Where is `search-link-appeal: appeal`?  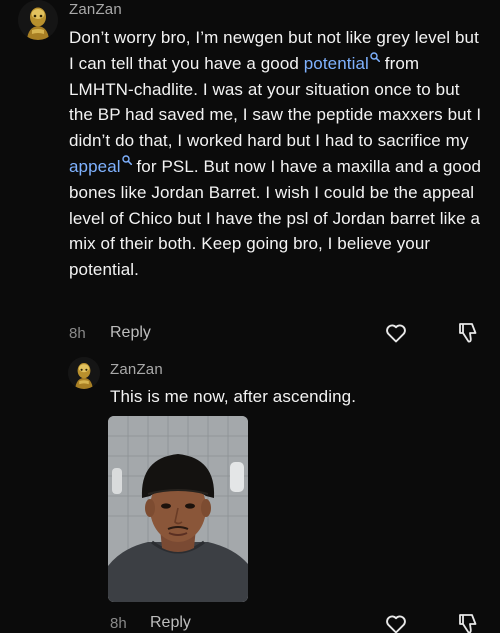 search-link-appeal: appeal is located at coordinates (100, 165).